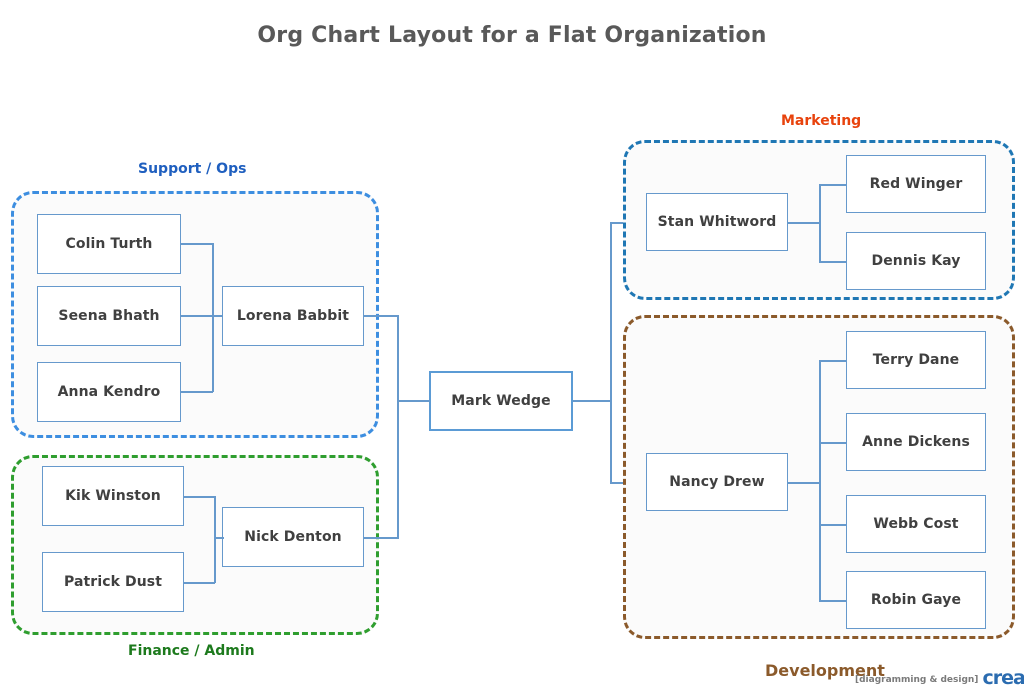 The width and height of the screenshot is (1024, 692). I want to click on node-kik-winston: Kik Winston, so click(113, 496).